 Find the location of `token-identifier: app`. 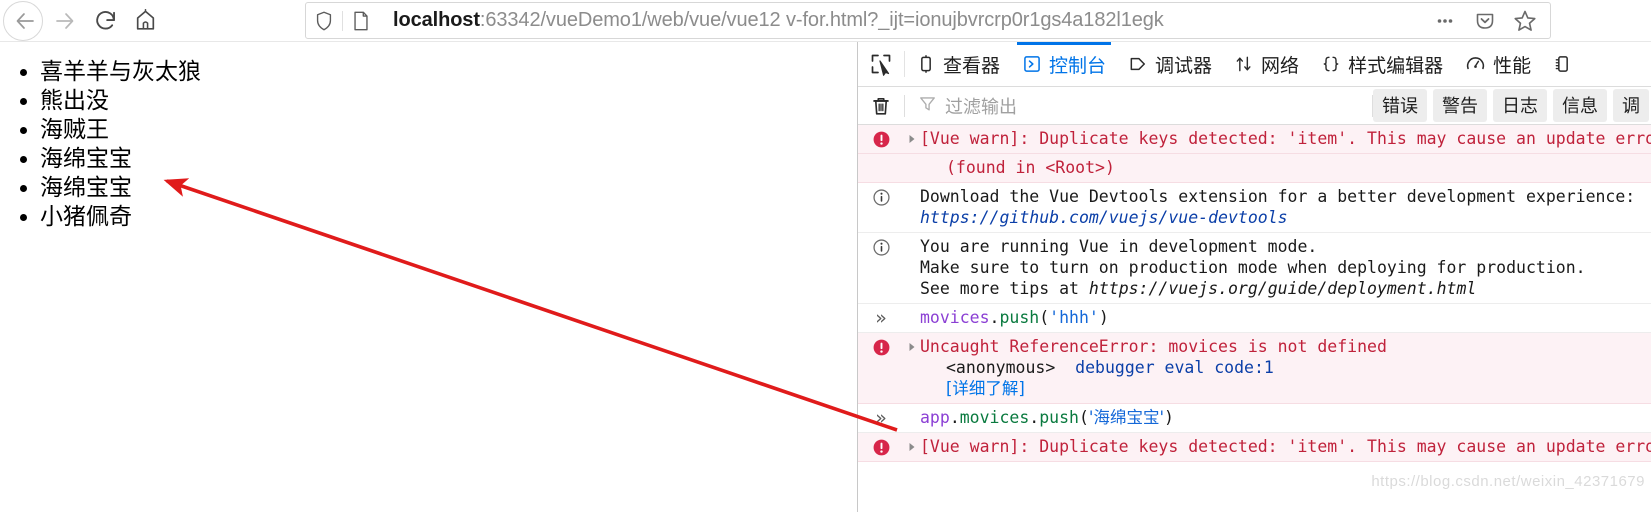

token-identifier: app is located at coordinates (935, 417).